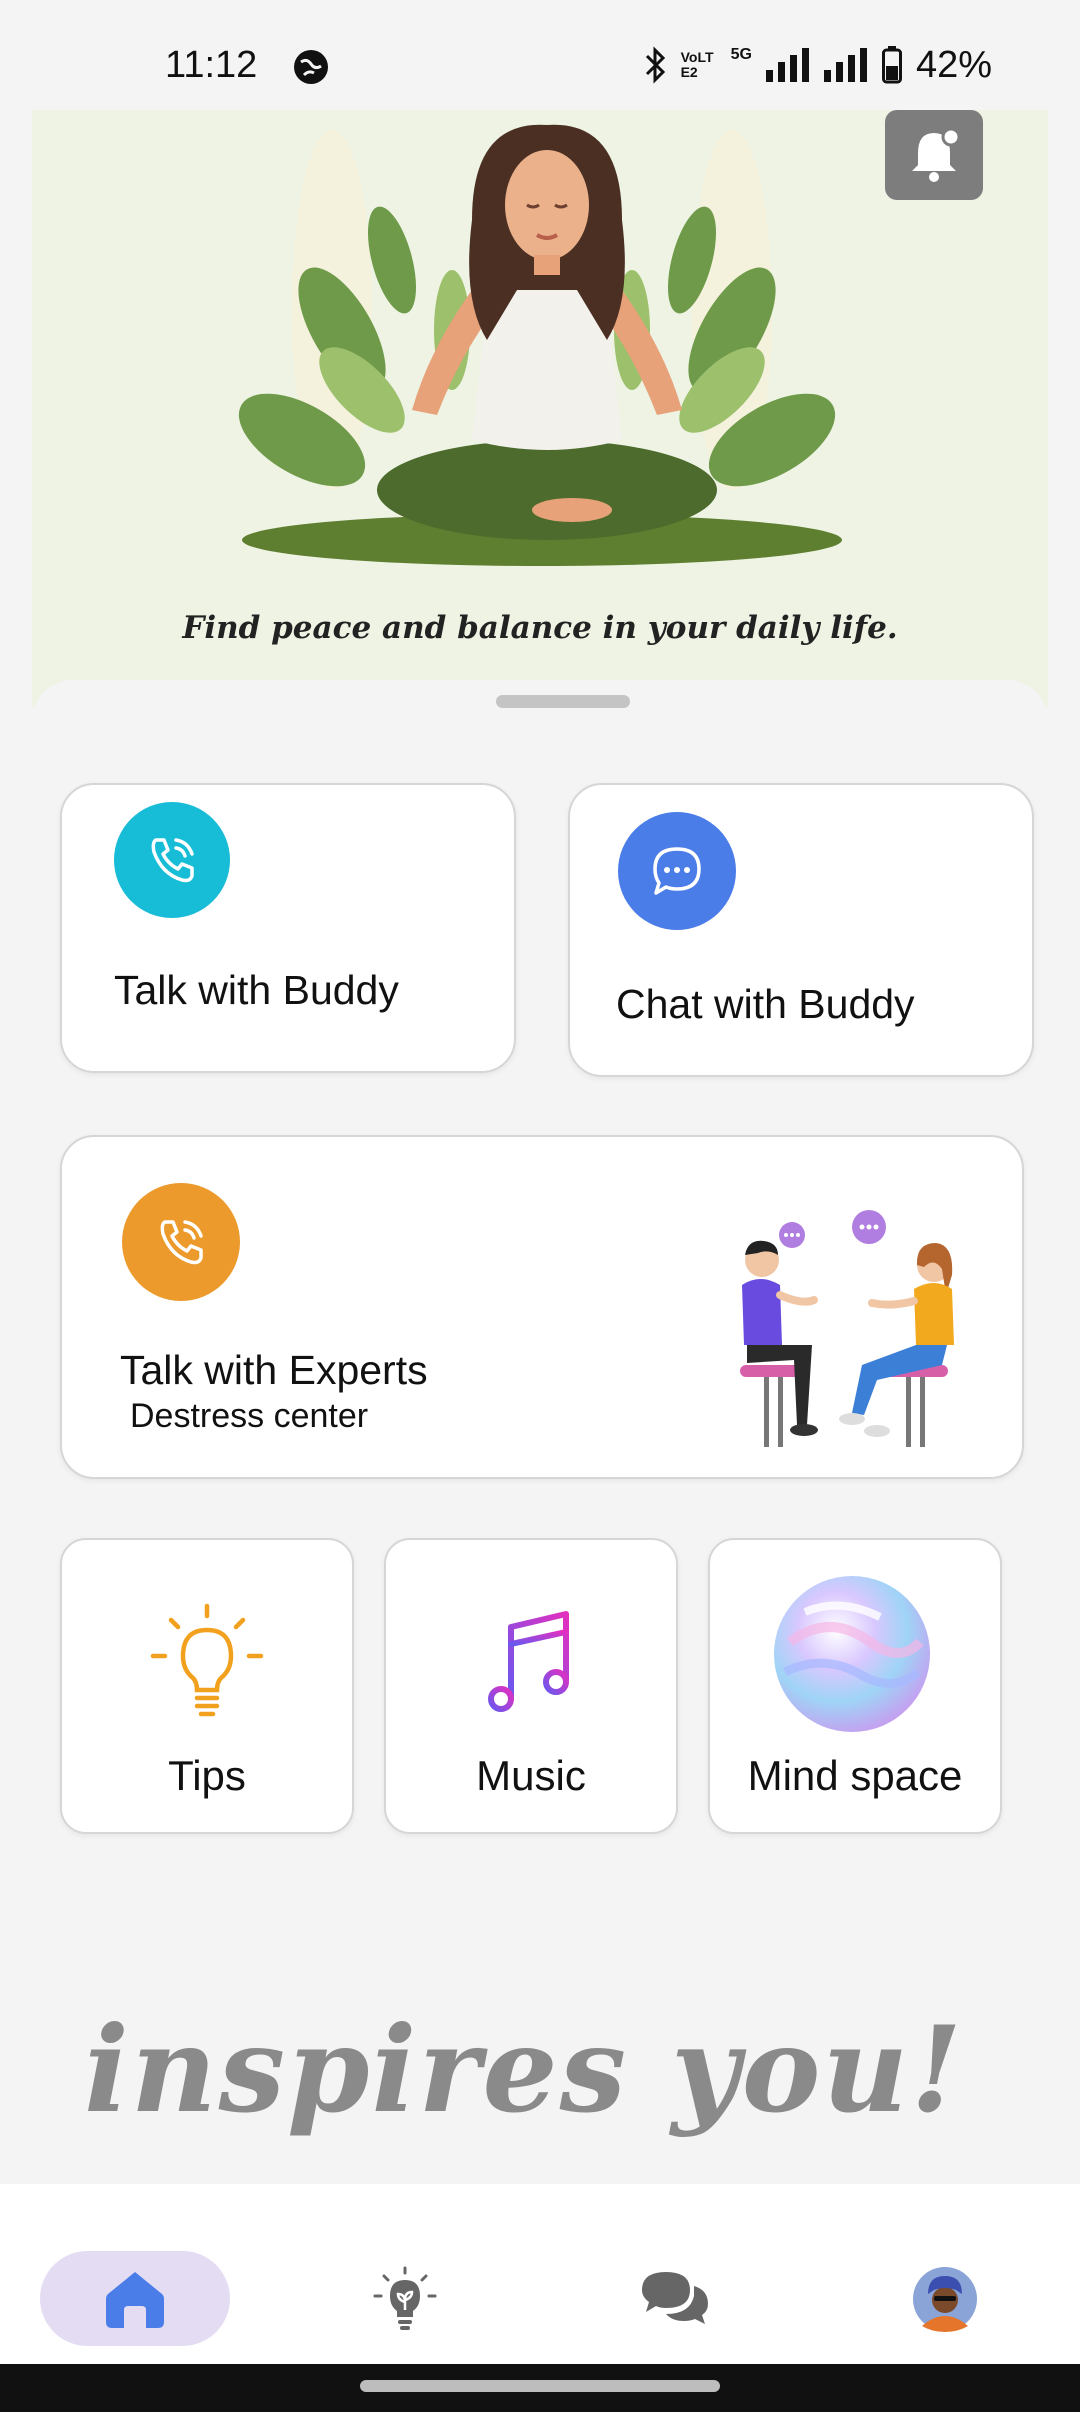 Image resolution: width=1080 pixels, height=2412 pixels. What do you see at coordinates (311, 67) in the screenshot?
I see `vpn-globe-icon` at bounding box center [311, 67].